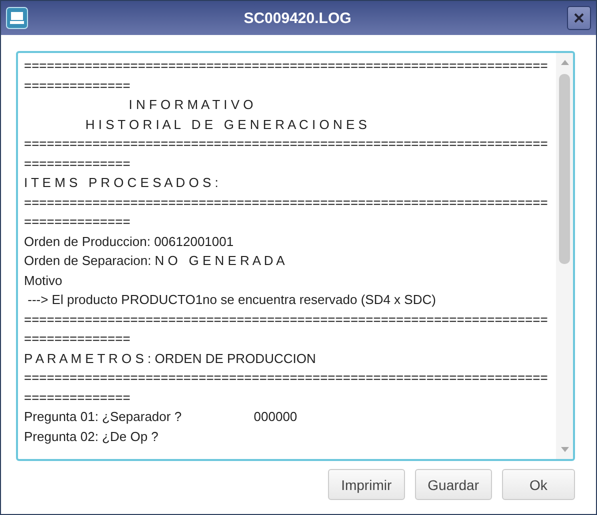 The height and width of the screenshot is (515, 597). I want to click on scroll-thumb, so click(564, 169).